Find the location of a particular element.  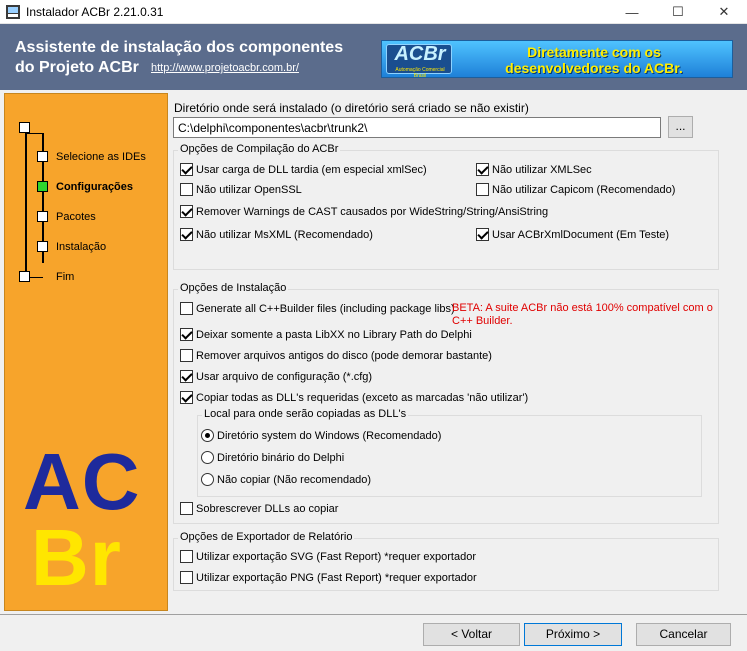

option-use-cfg: Usar arquivo de configuração (*.cfg) is located at coordinates (276, 376).